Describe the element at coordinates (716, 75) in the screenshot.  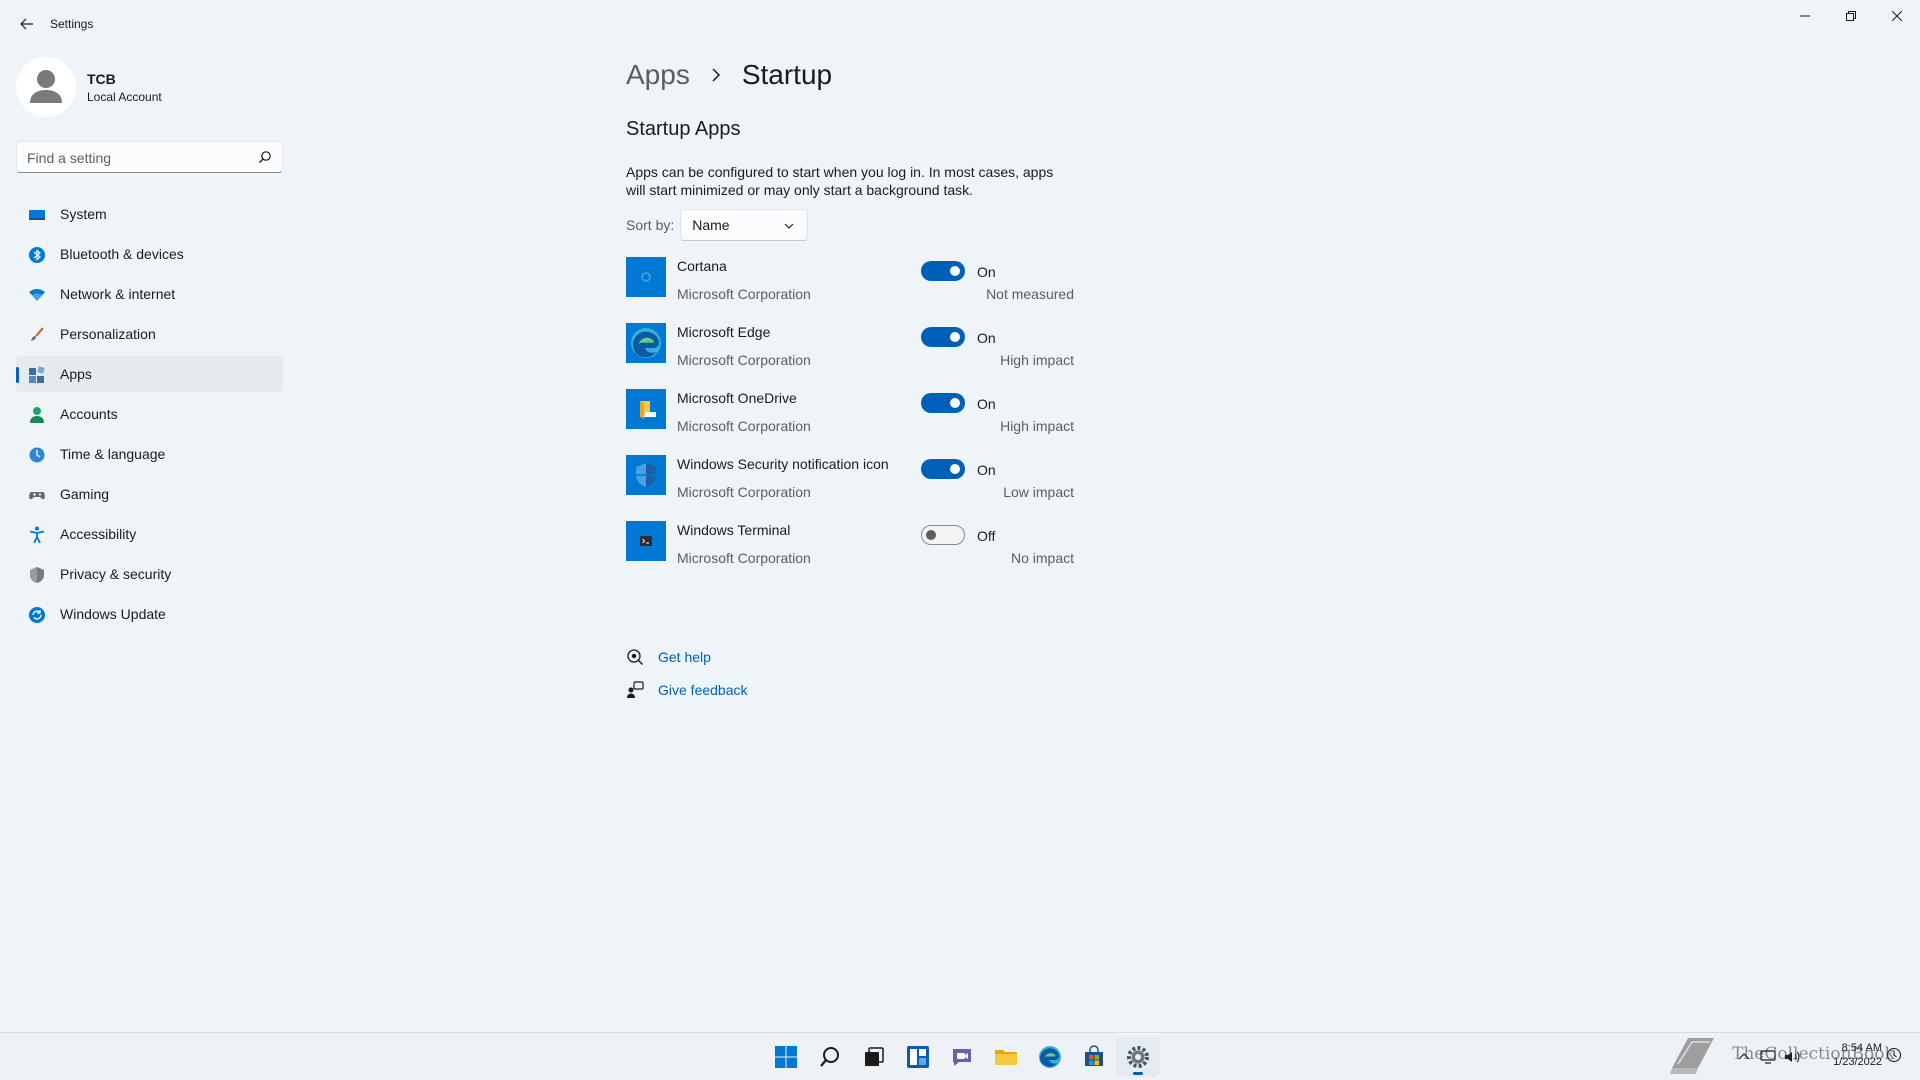
I see `chevron-right-icon` at that location.